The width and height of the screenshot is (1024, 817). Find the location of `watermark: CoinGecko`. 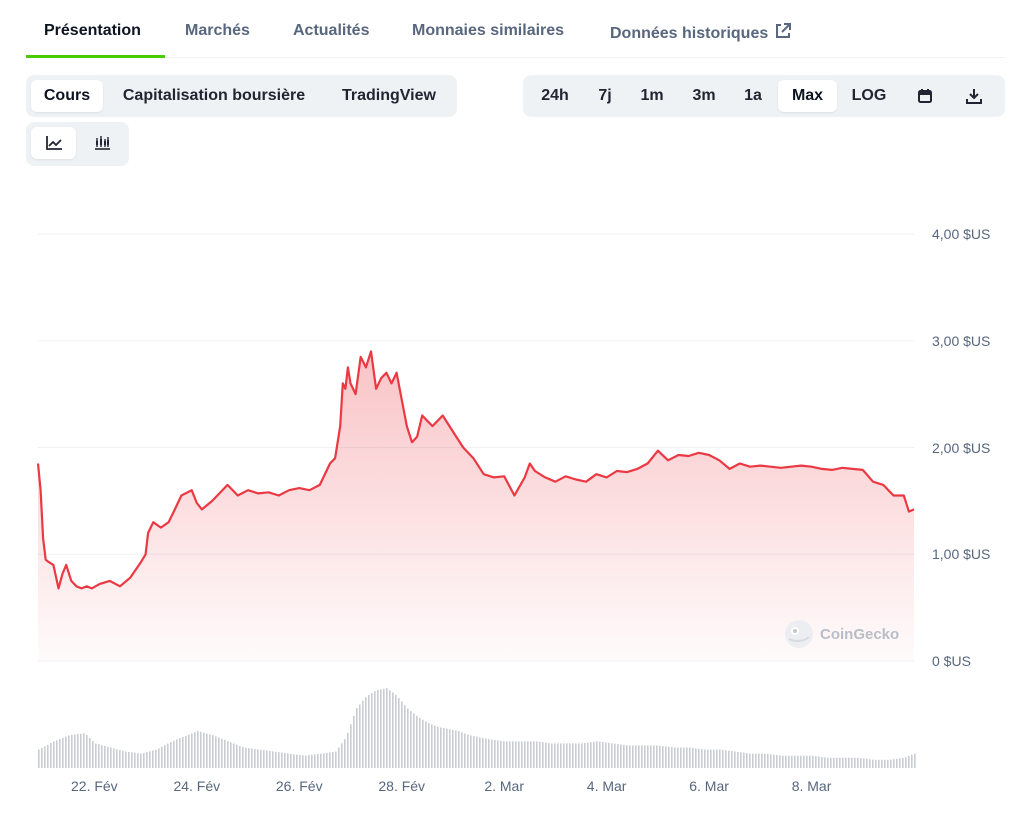

watermark: CoinGecko is located at coordinates (841, 634).